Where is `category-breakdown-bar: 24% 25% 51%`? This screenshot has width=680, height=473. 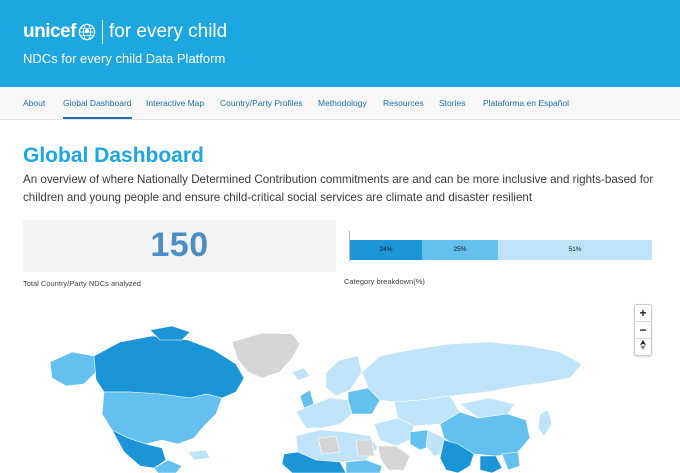 category-breakdown-bar: 24% 25% 51% is located at coordinates (500, 246).